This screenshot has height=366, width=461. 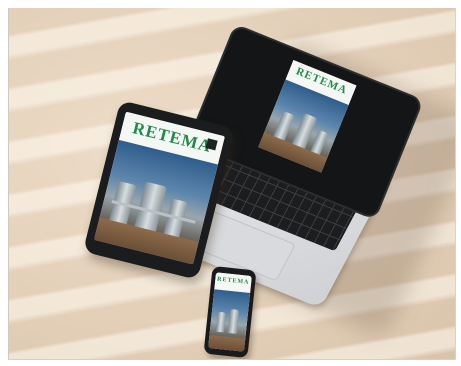 I want to click on phone-magazine-cover: RETEMA, so click(x=230, y=312).